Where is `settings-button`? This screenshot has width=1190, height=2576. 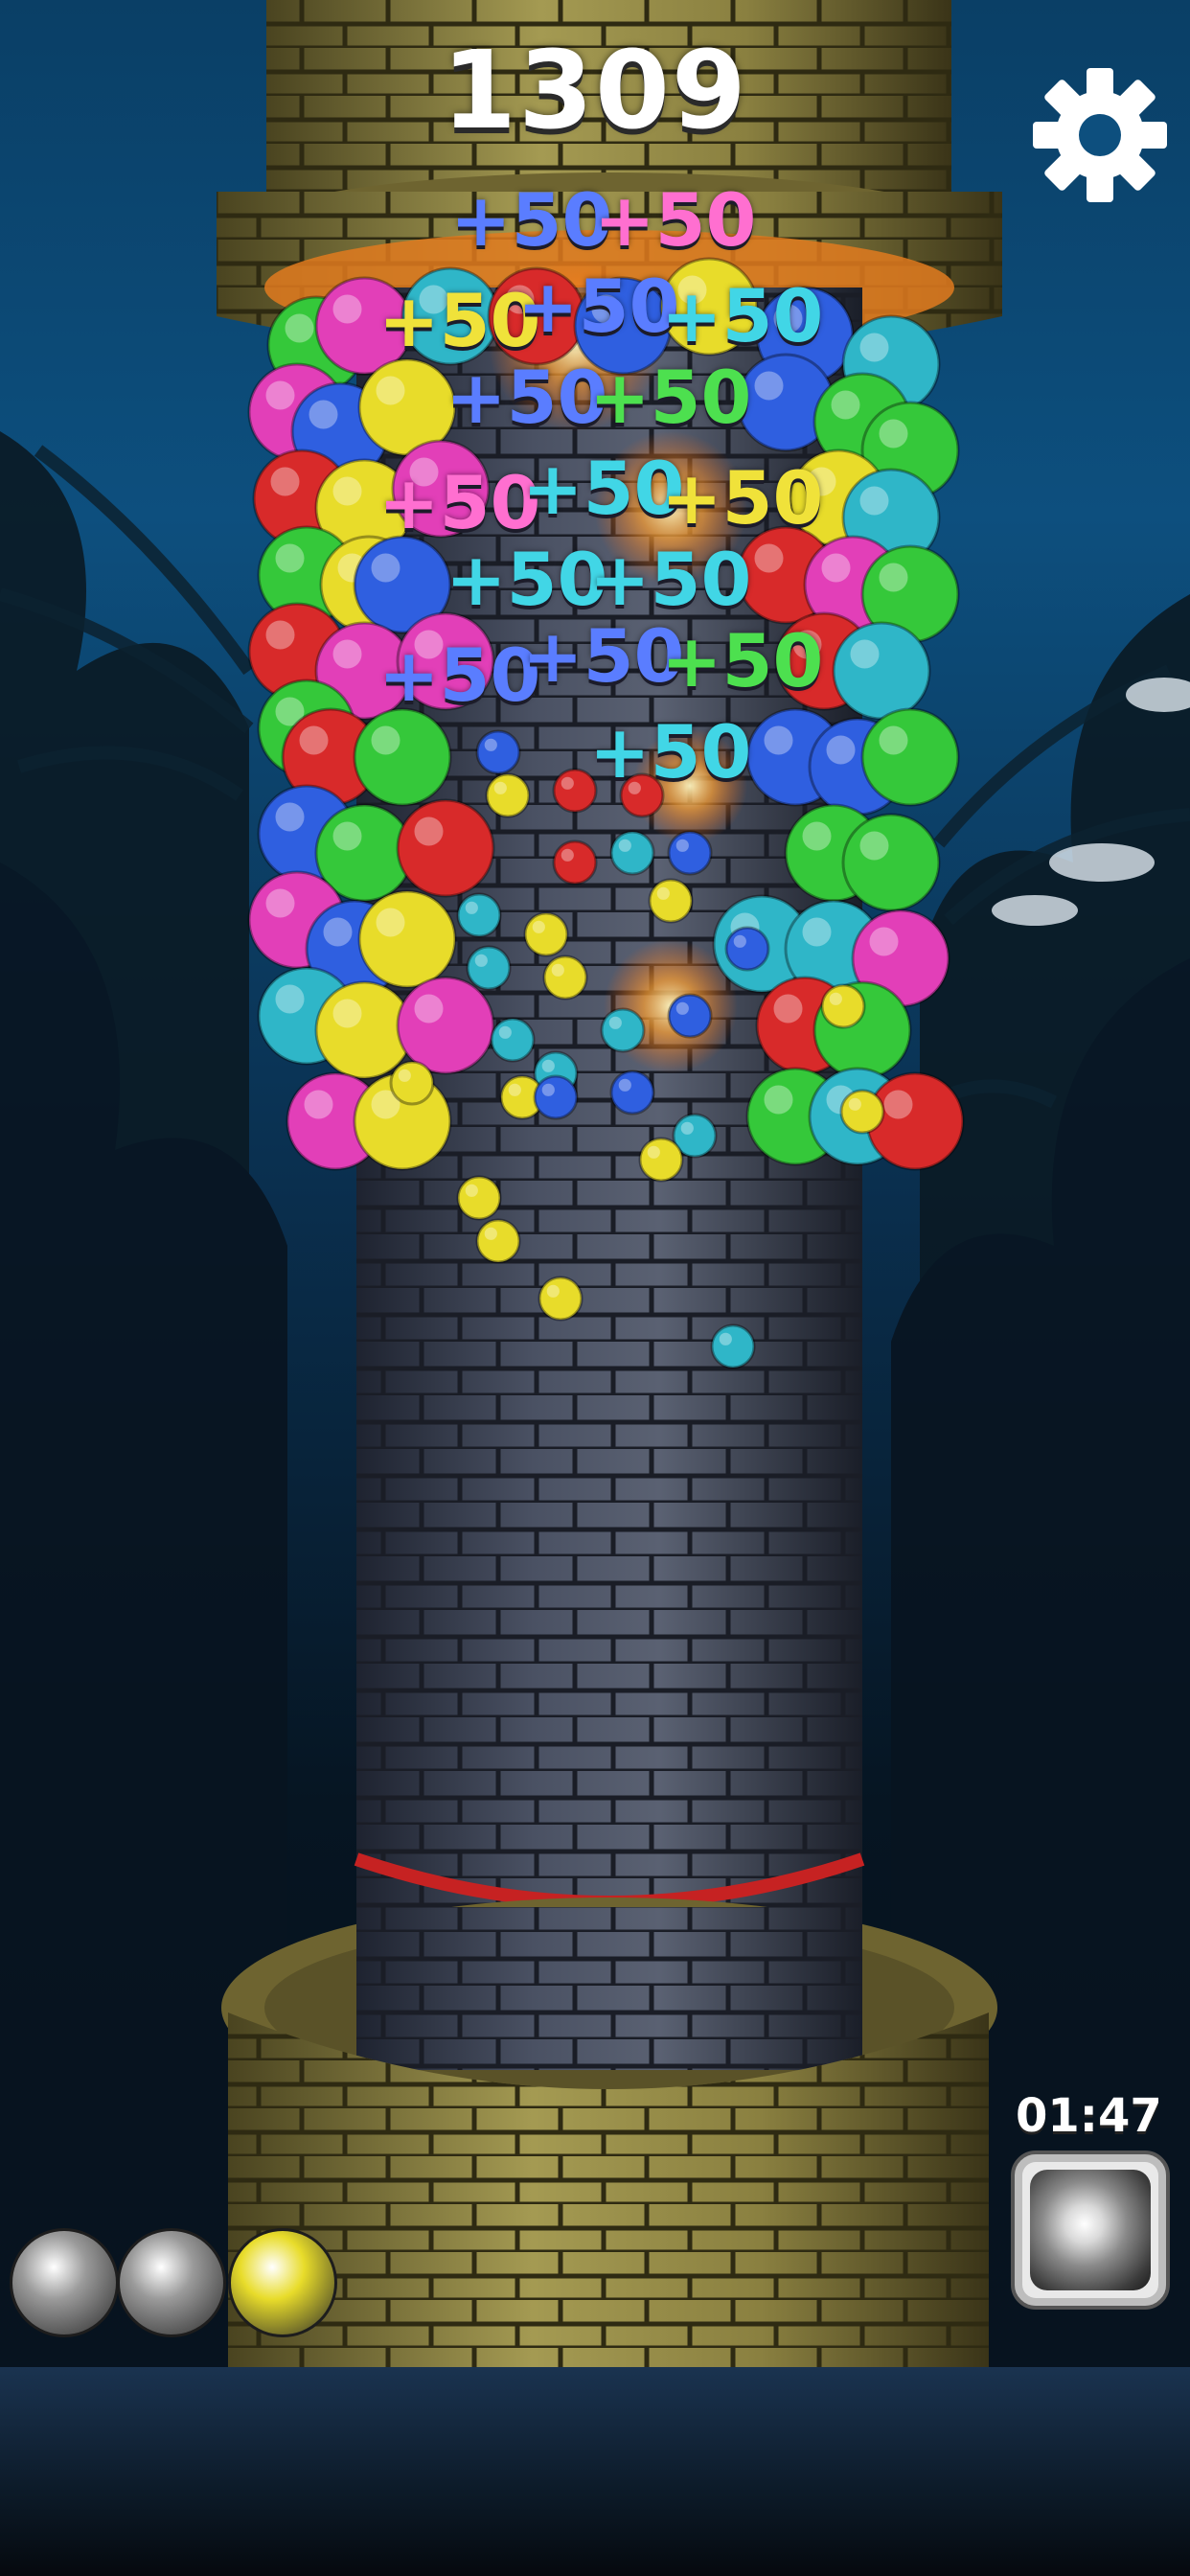
settings-button is located at coordinates (1100, 135).